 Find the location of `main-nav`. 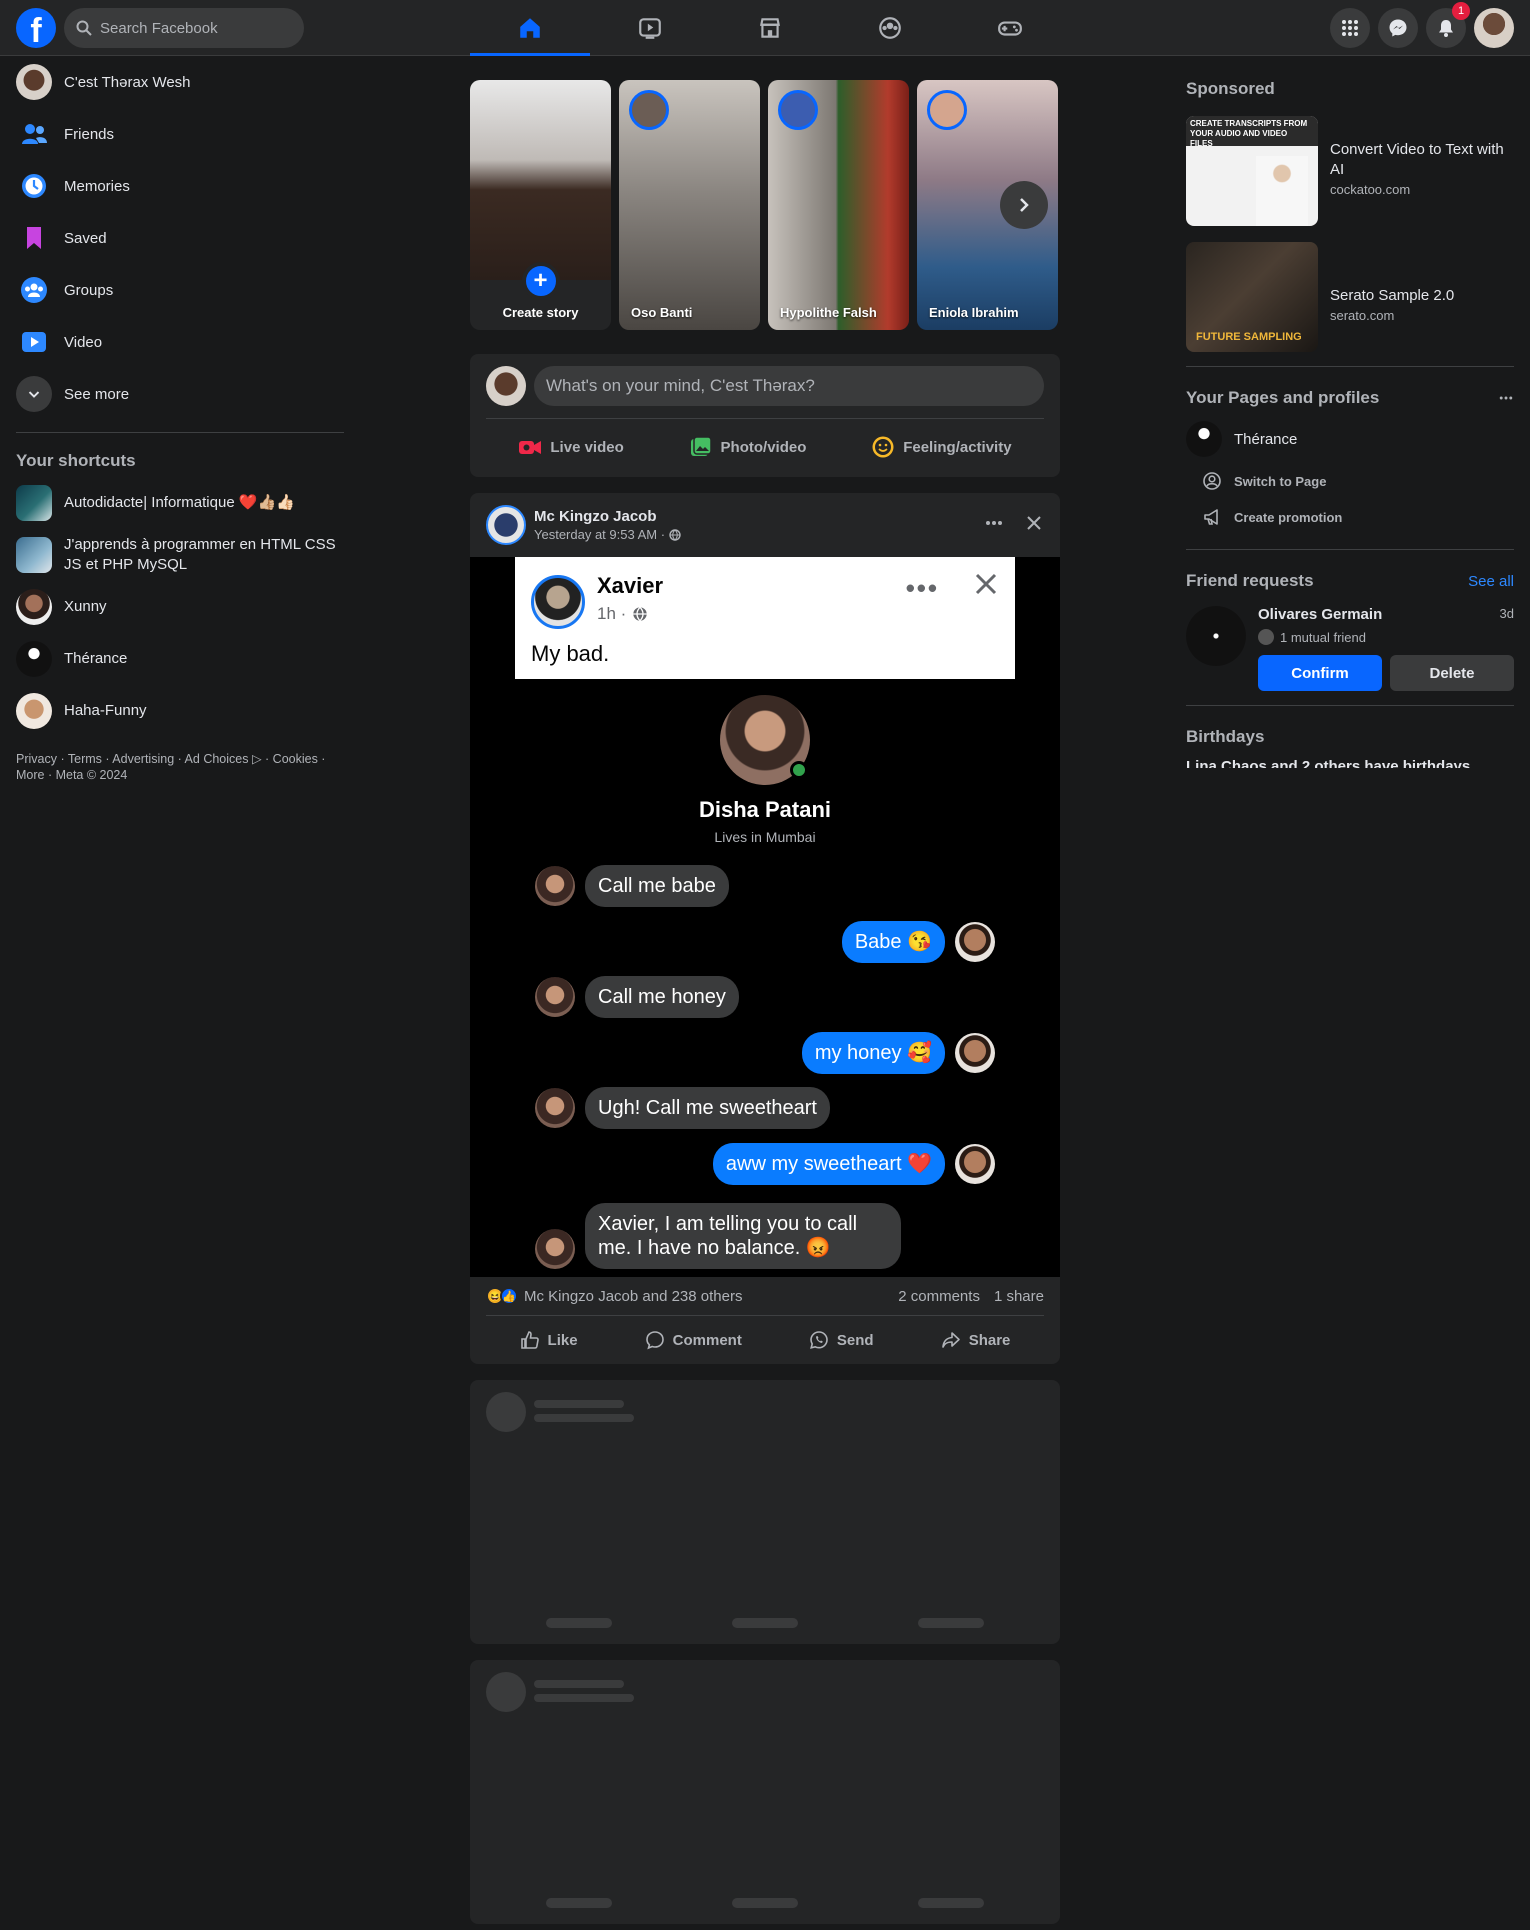

main-nav is located at coordinates (770, 28).